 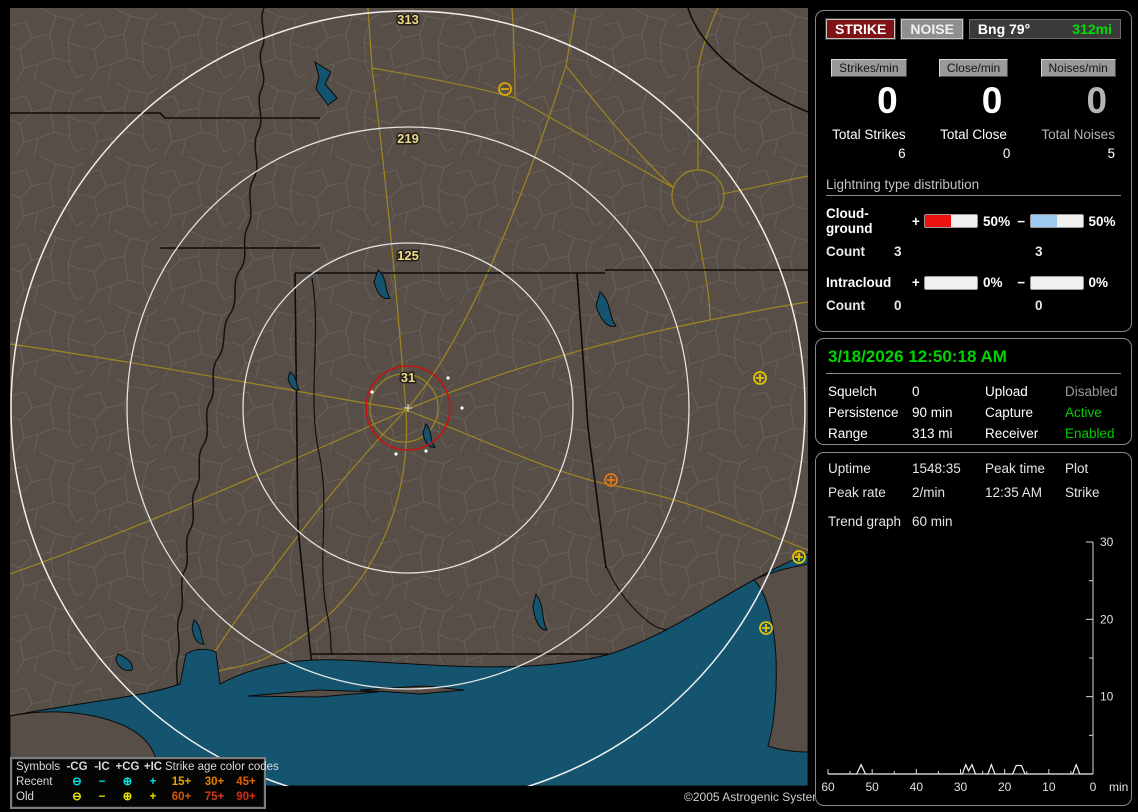 What do you see at coordinates (181, 782) in the screenshot?
I see `age-15: 15+` at bounding box center [181, 782].